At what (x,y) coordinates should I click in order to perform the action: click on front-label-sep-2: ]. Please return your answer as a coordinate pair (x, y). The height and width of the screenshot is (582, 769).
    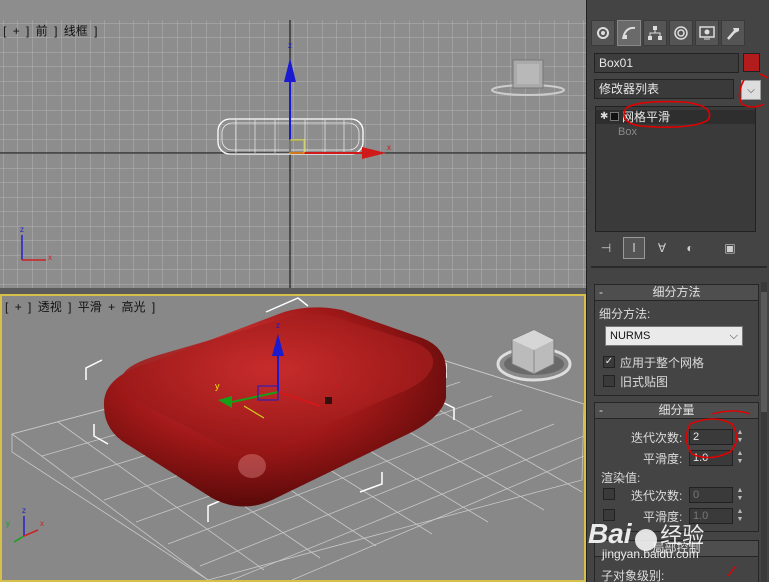
    Looking at the image, I should click on (56, 31).